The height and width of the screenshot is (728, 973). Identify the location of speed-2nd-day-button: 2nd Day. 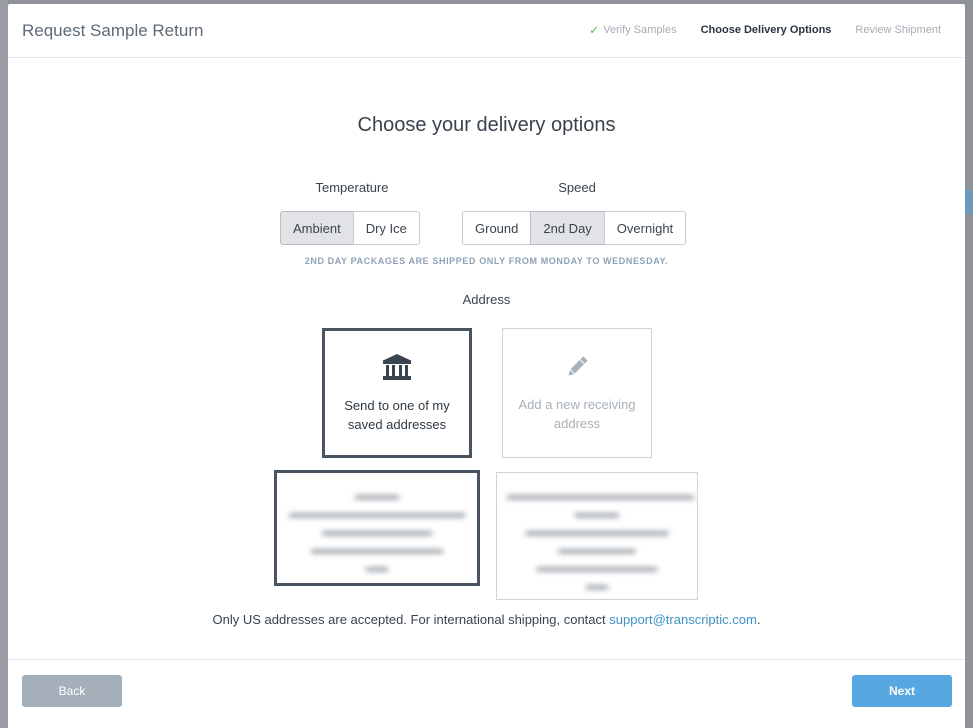
(567, 228).